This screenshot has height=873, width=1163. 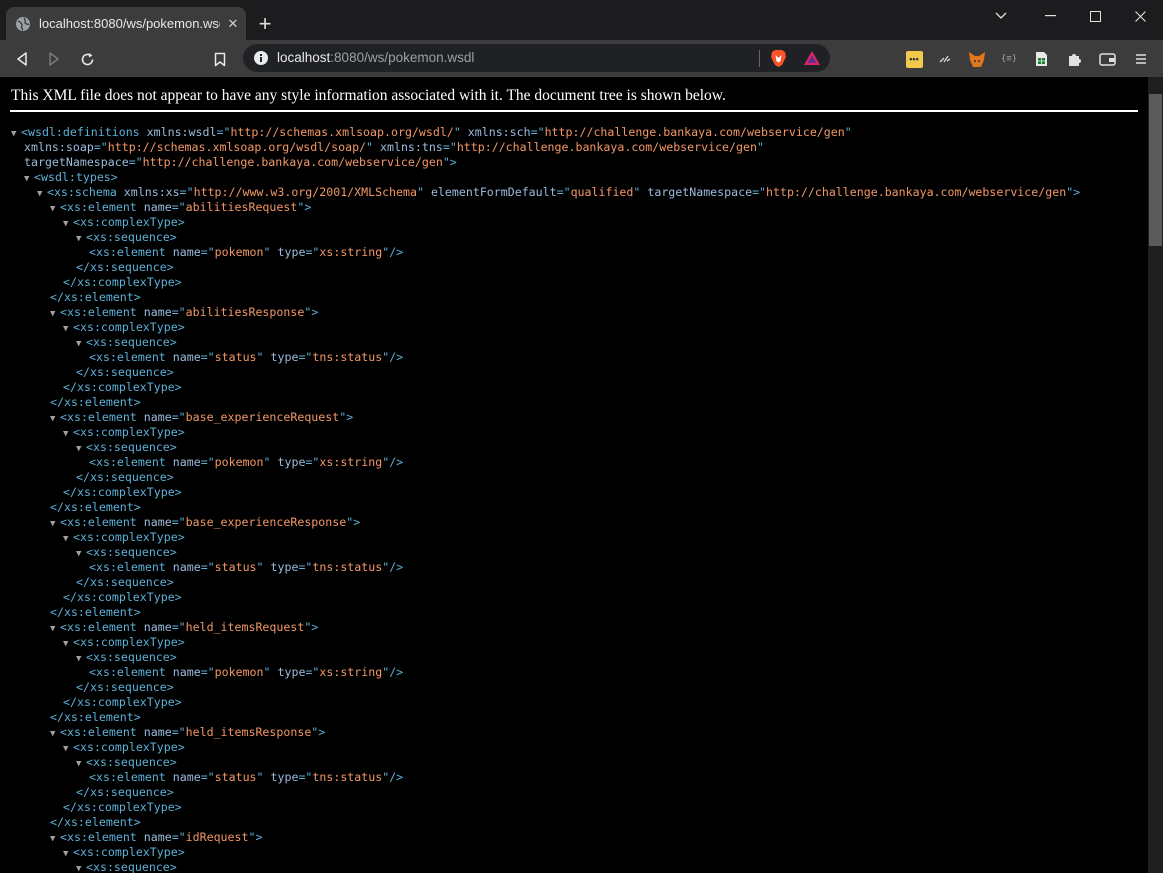 I want to click on bookmark-icon, so click(x=220, y=59).